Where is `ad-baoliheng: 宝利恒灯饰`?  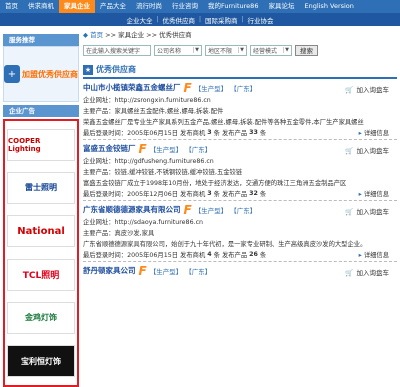
ad-baoliheng: 宝利恒灯饰 is located at coordinates (41, 361).